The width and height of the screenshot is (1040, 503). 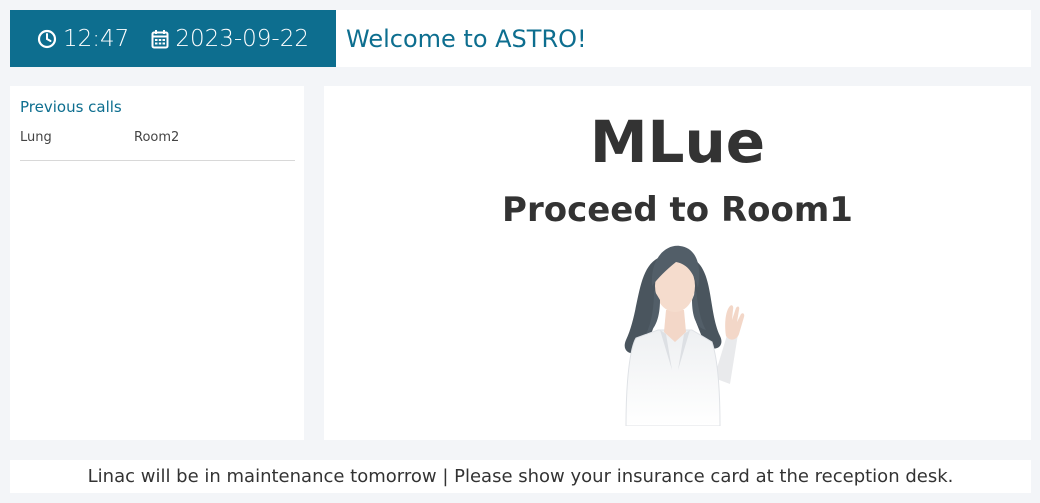 I want to click on clock-icon, so click(x=47, y=38).